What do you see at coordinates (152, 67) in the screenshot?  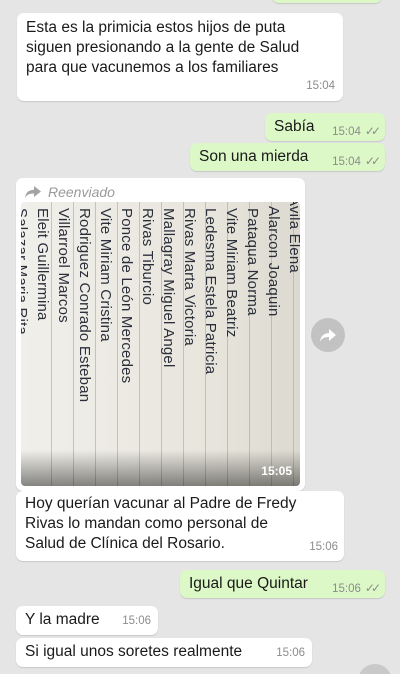 I see `message-text-line: para que vacunemos a los familiares` at bounding box center [152, 67].